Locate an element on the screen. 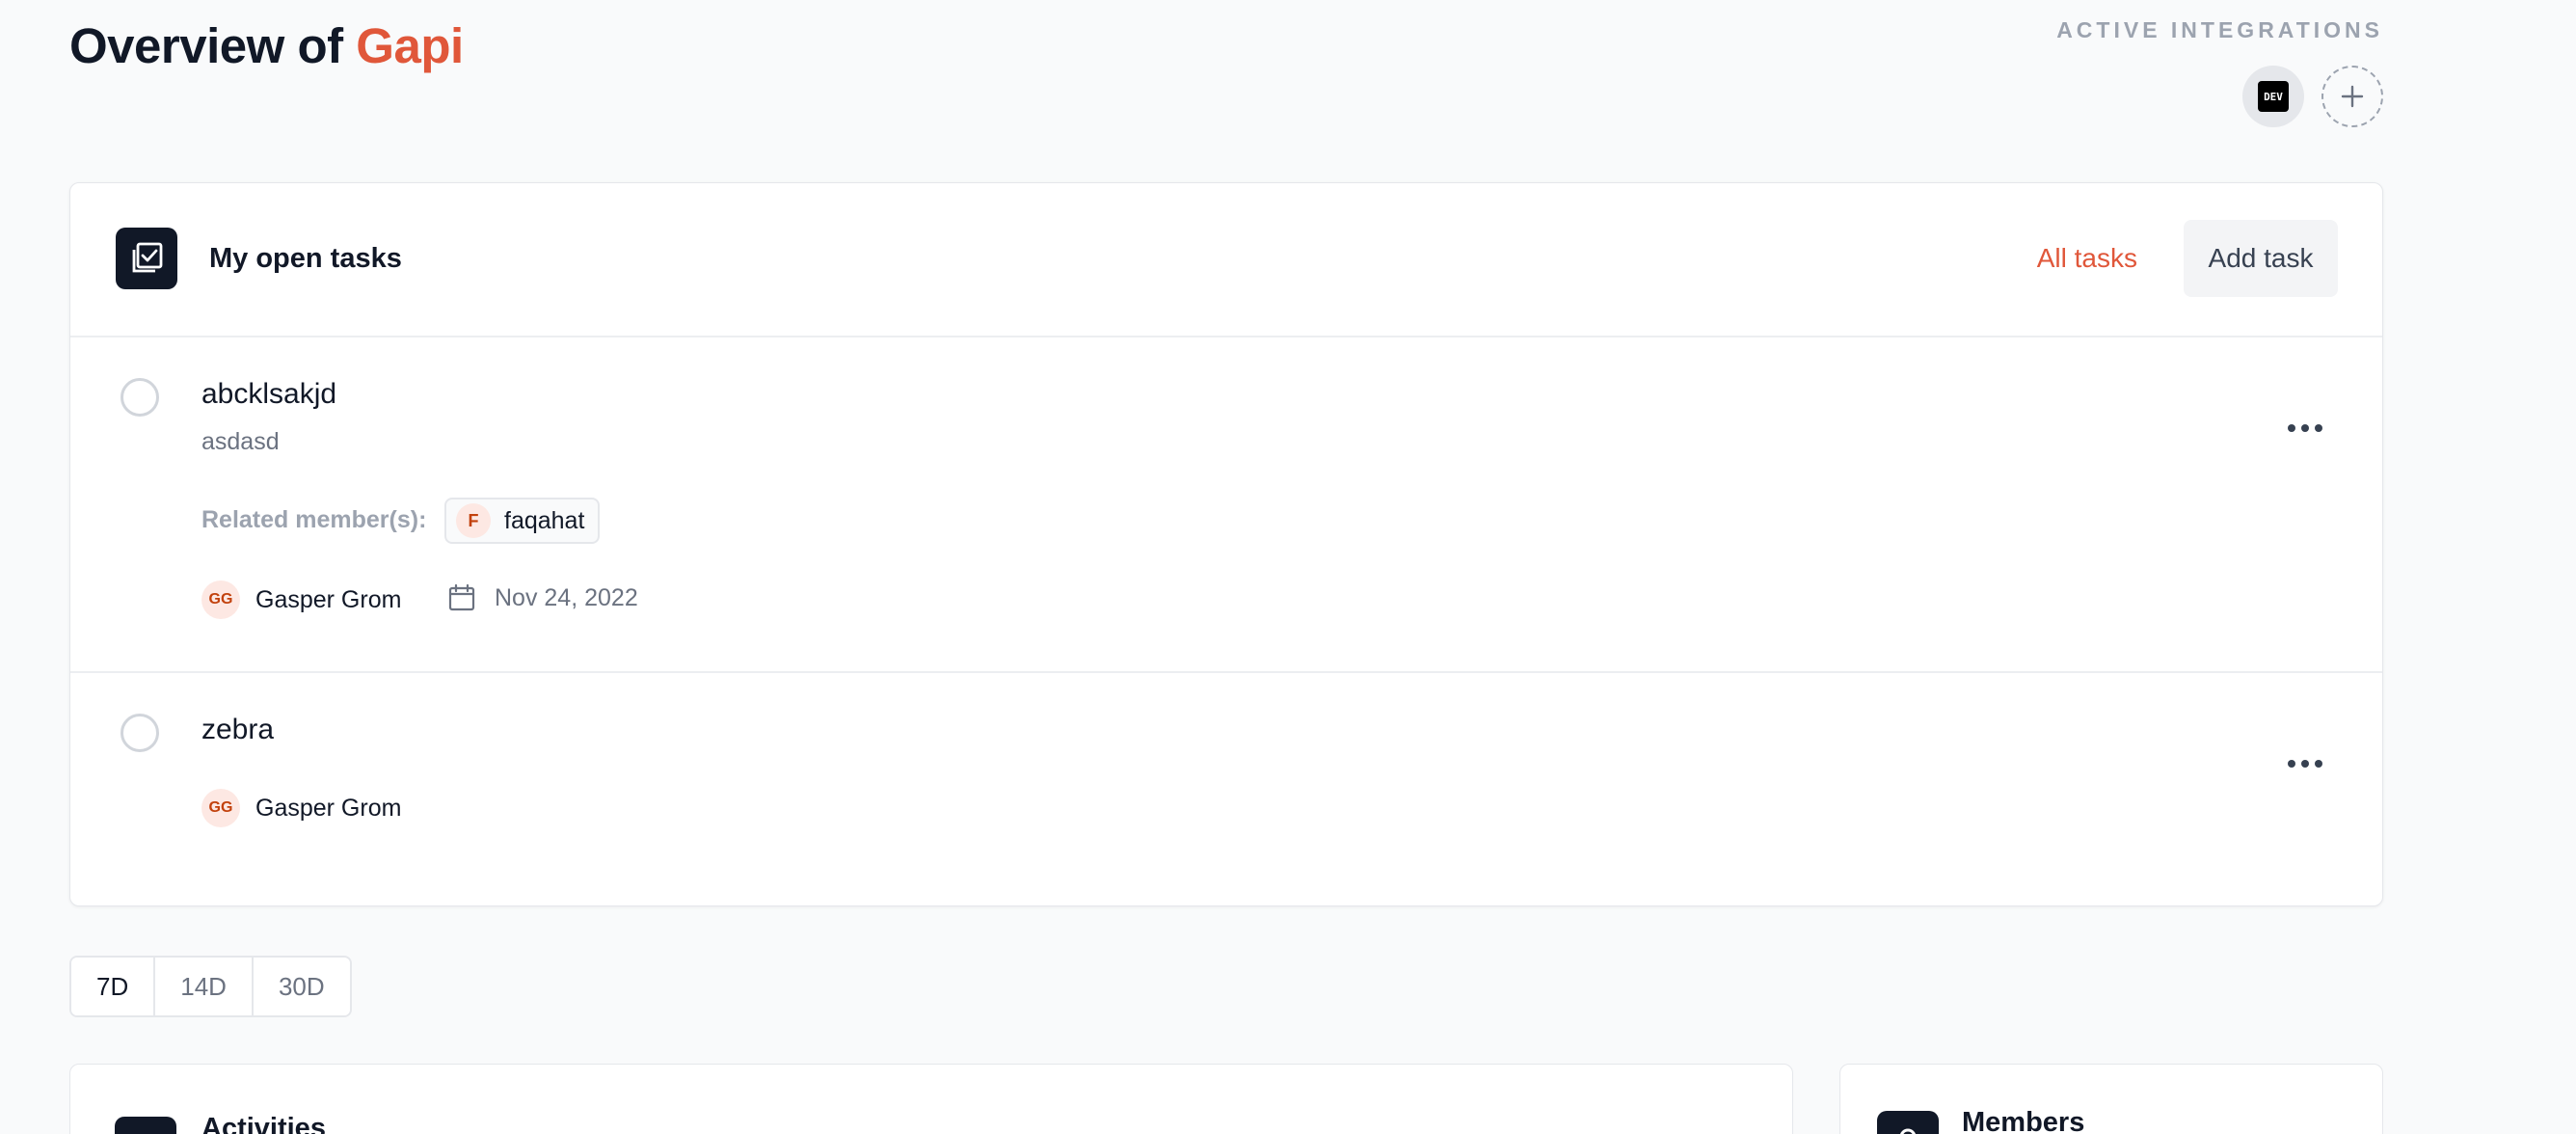  activities-icon is located at coordinates (145, 1125).